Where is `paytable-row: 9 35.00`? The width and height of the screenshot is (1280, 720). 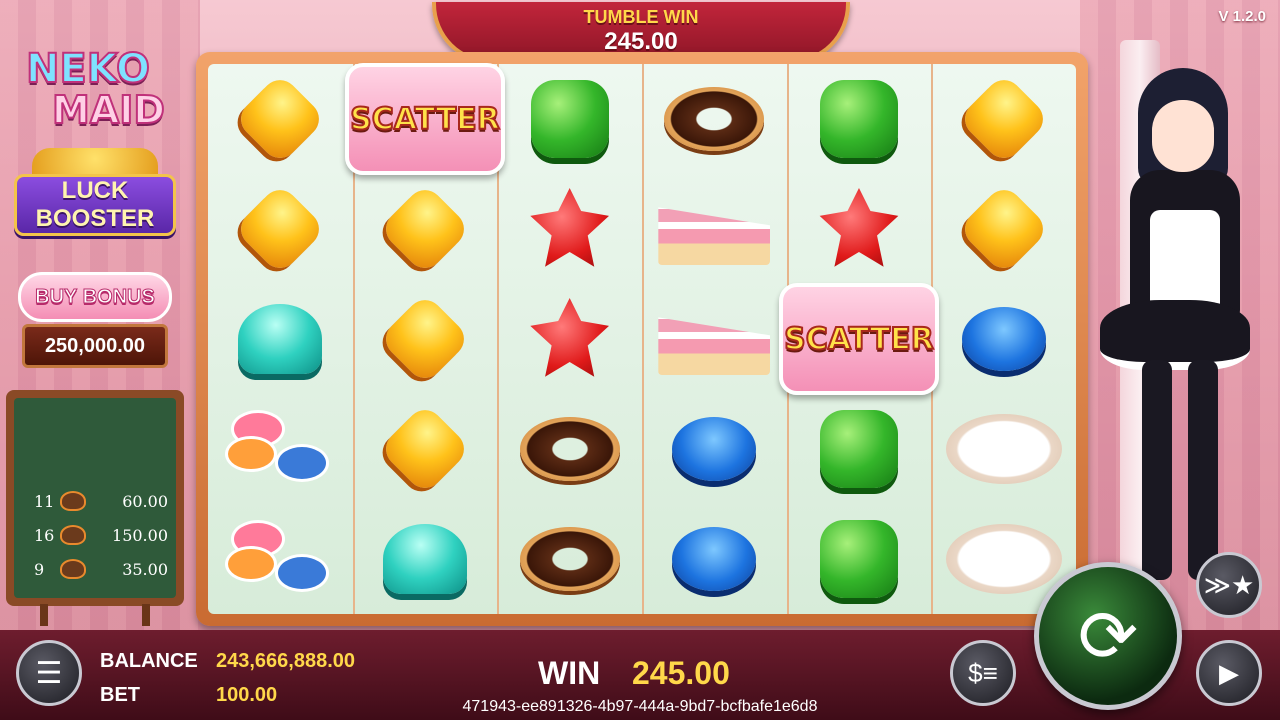 paytable-row: 9 35.00 is located at coordinates (99, 570).